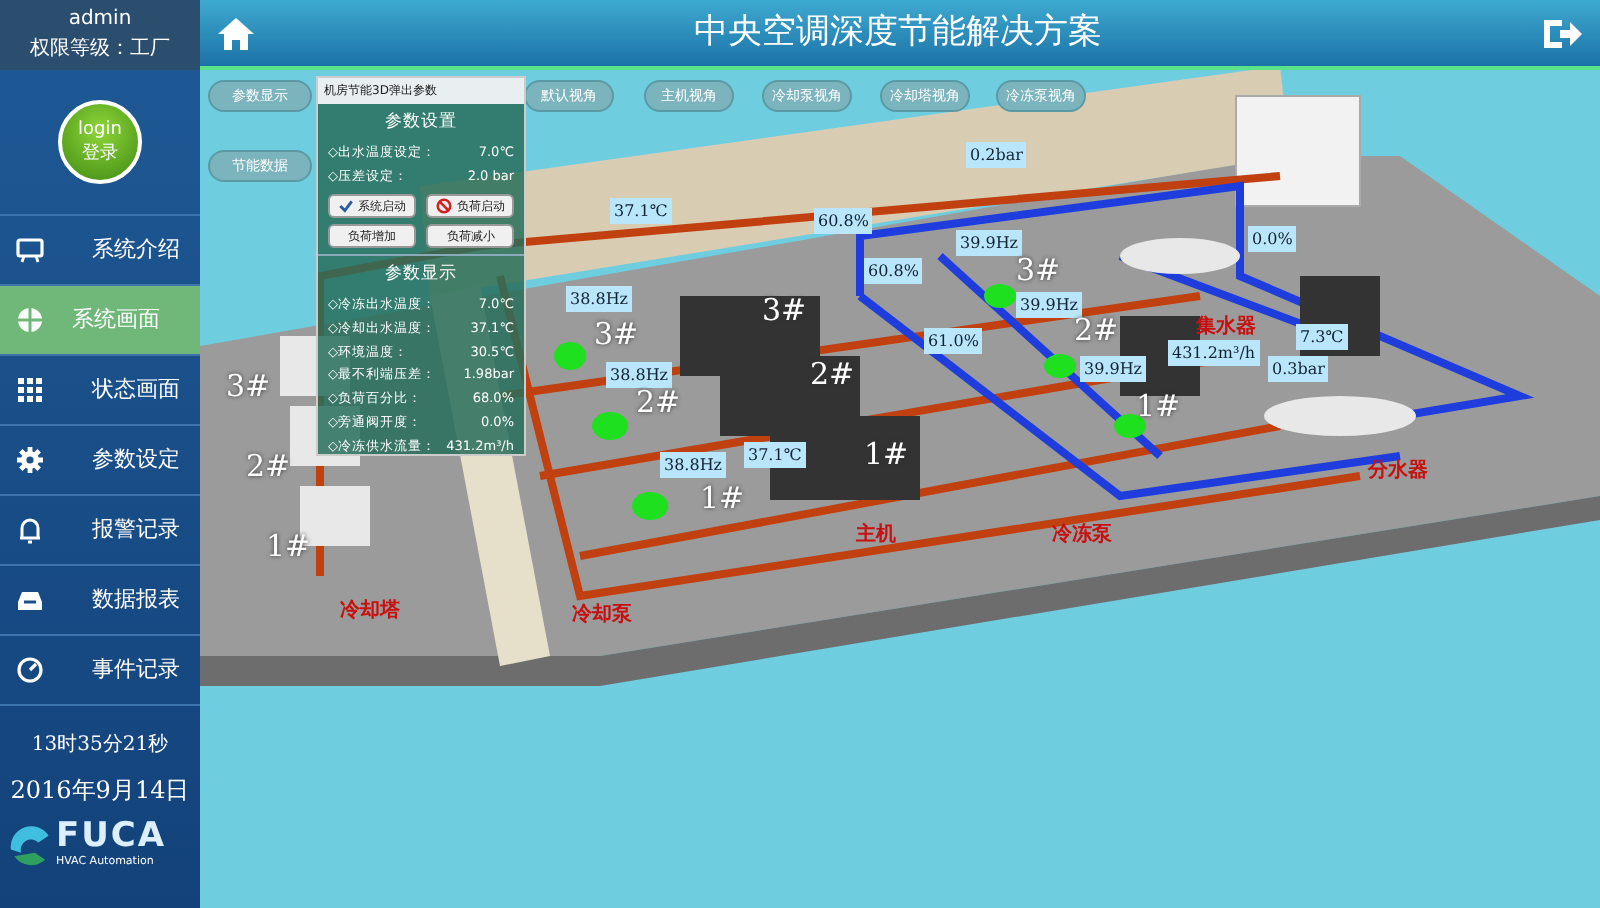  Describe the element at coordinates (30, 600) in the screenshot. I see `tray-icon` at that location.